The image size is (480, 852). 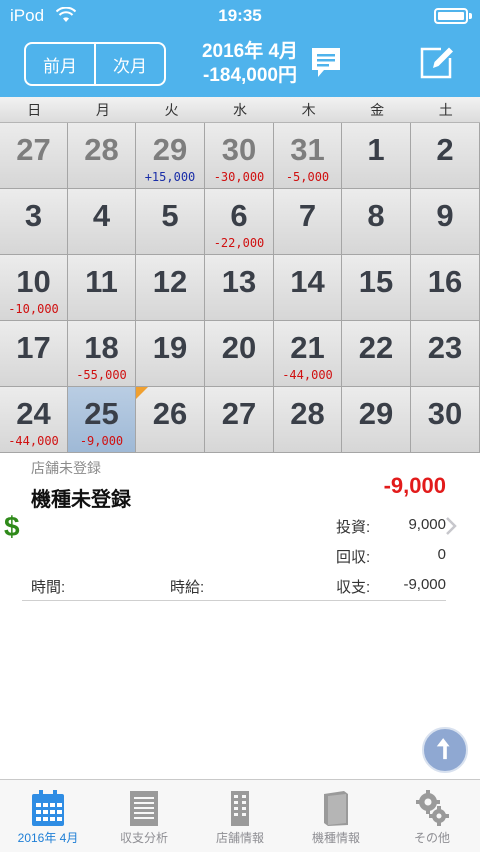 I want to click on notebook-icon, so click(x=144, y=808).